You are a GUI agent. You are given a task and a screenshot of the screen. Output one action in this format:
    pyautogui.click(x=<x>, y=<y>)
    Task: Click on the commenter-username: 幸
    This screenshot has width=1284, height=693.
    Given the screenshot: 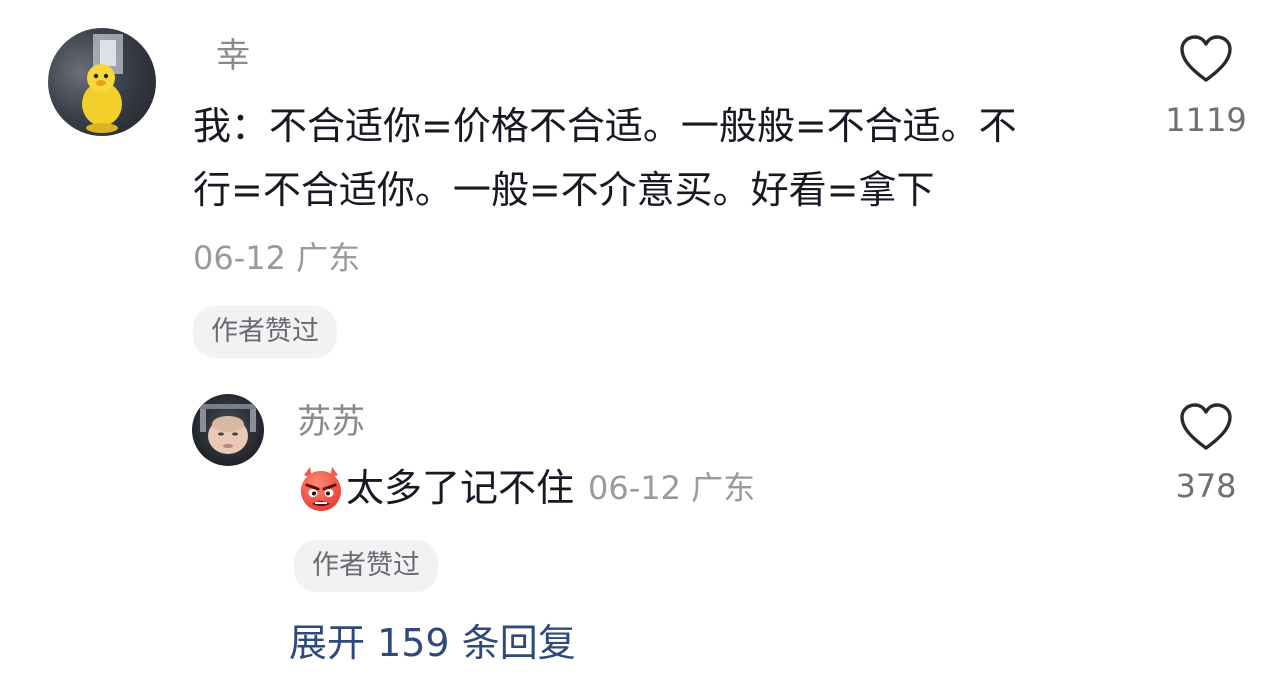 What is the action you would take?
    pyautogui.click(x=233, y=56)
    